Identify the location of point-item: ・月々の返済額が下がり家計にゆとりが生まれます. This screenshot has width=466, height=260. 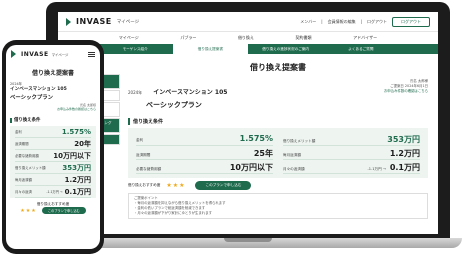
(173, 213).